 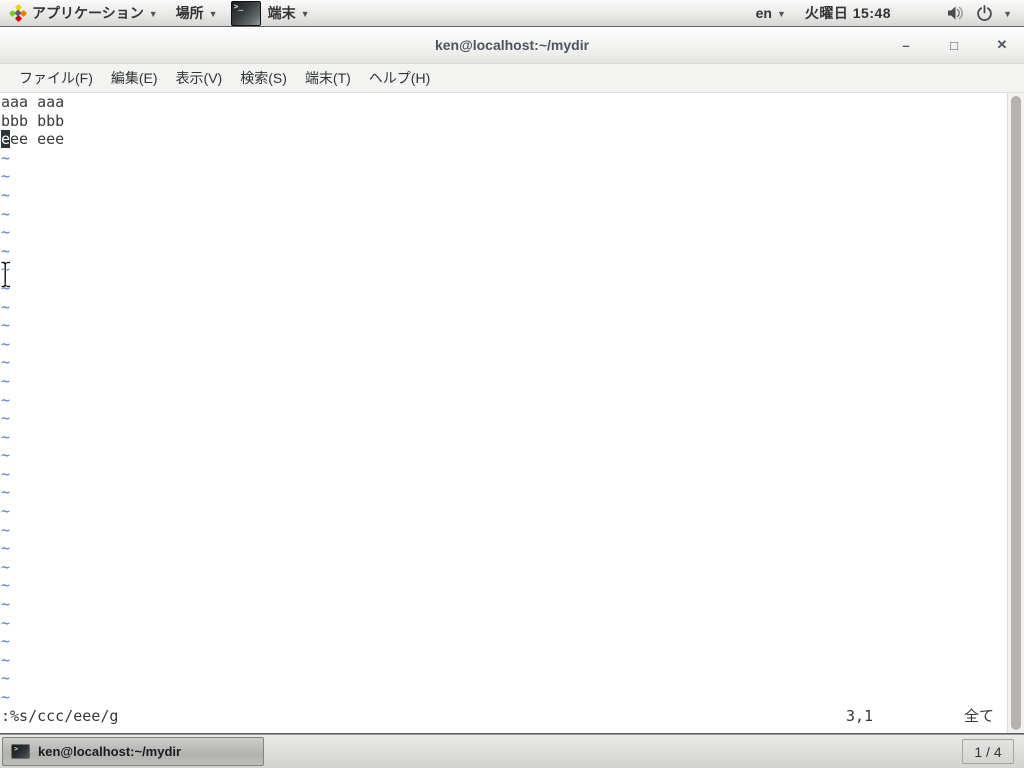 I want to click on window-titlebar: ken@localhost:~/mydir – □ ✕, so click(x=512, y=45).